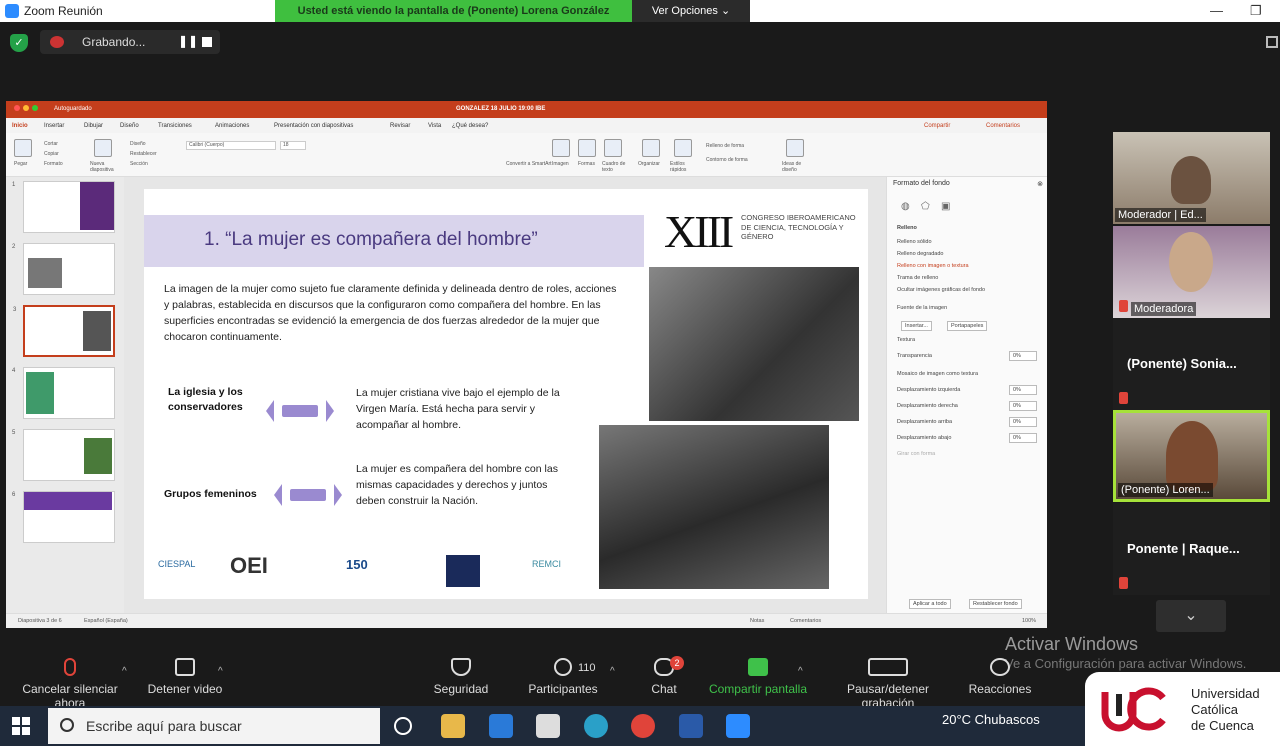  Describe the element at coordinates (129, 126) in the screenshot. I see `tab-diseno: Diseño` at that location.